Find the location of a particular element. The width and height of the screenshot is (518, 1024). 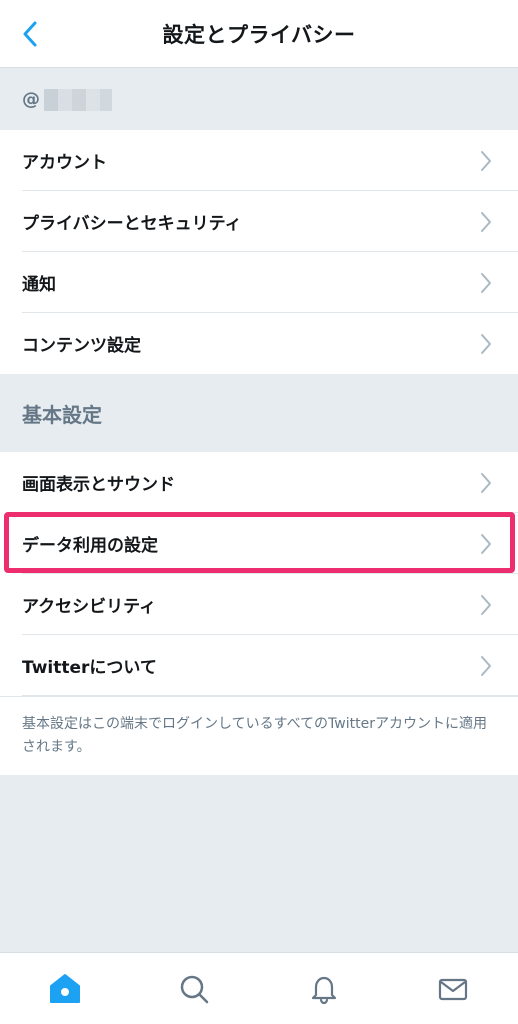

settings-item-display-sound: 画面表示とサウンド is located at coordinates (259, 482).